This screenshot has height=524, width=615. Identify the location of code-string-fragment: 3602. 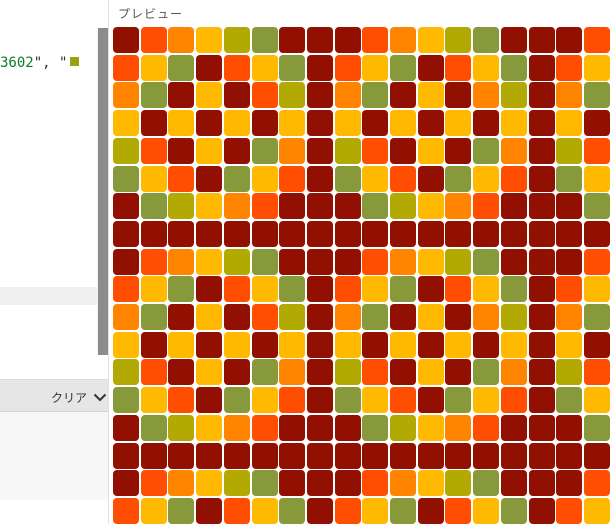
(17, 63).